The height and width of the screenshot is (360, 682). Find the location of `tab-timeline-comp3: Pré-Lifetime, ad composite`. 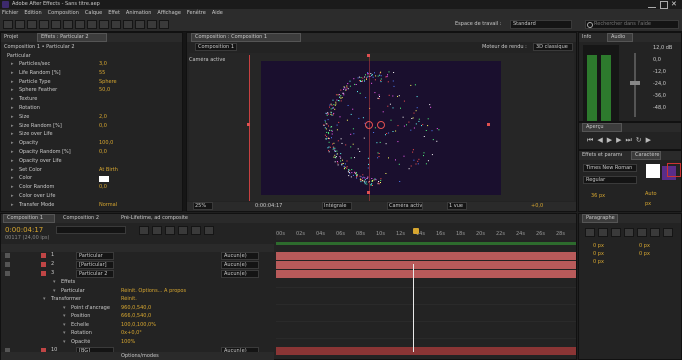

tab-timeline-comp3: Pré-Lifetime, ad composite is located at coordinates (154, 218).